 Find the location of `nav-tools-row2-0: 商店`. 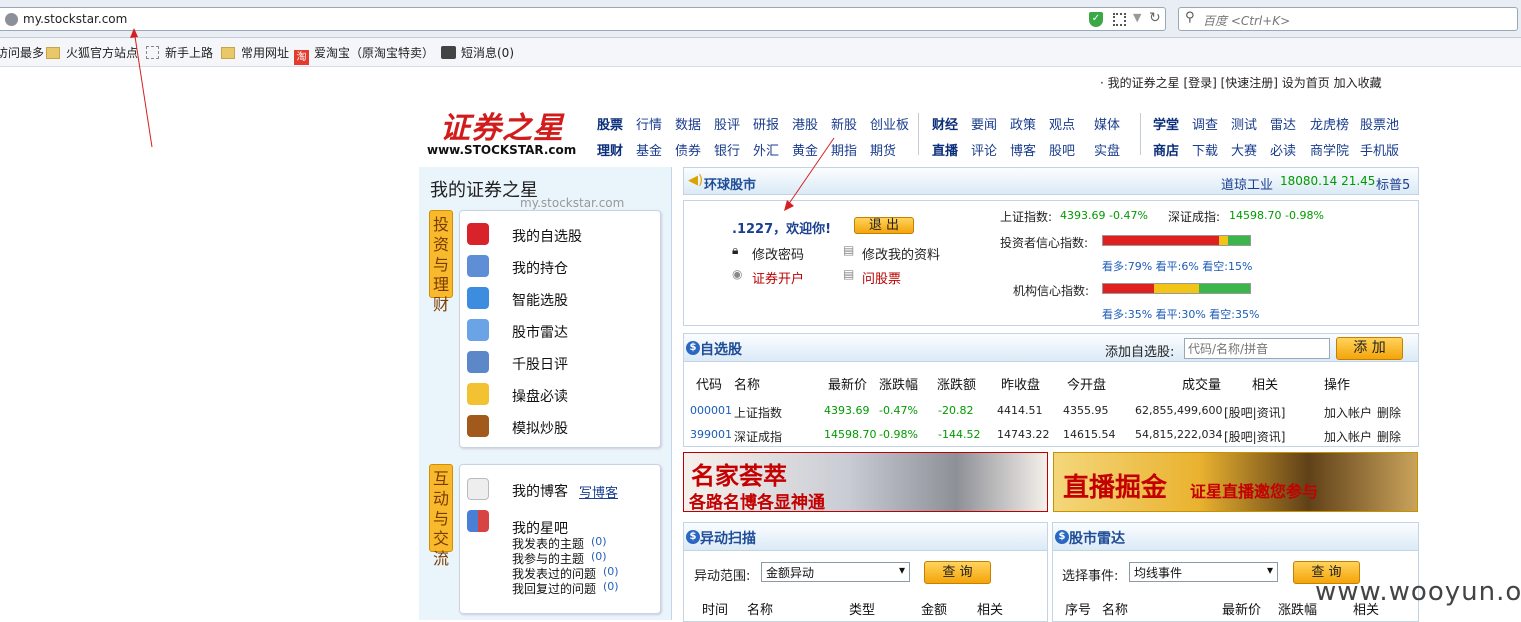

nav-tools-row2-0: 商店 is located at coordinates (1166, 149).